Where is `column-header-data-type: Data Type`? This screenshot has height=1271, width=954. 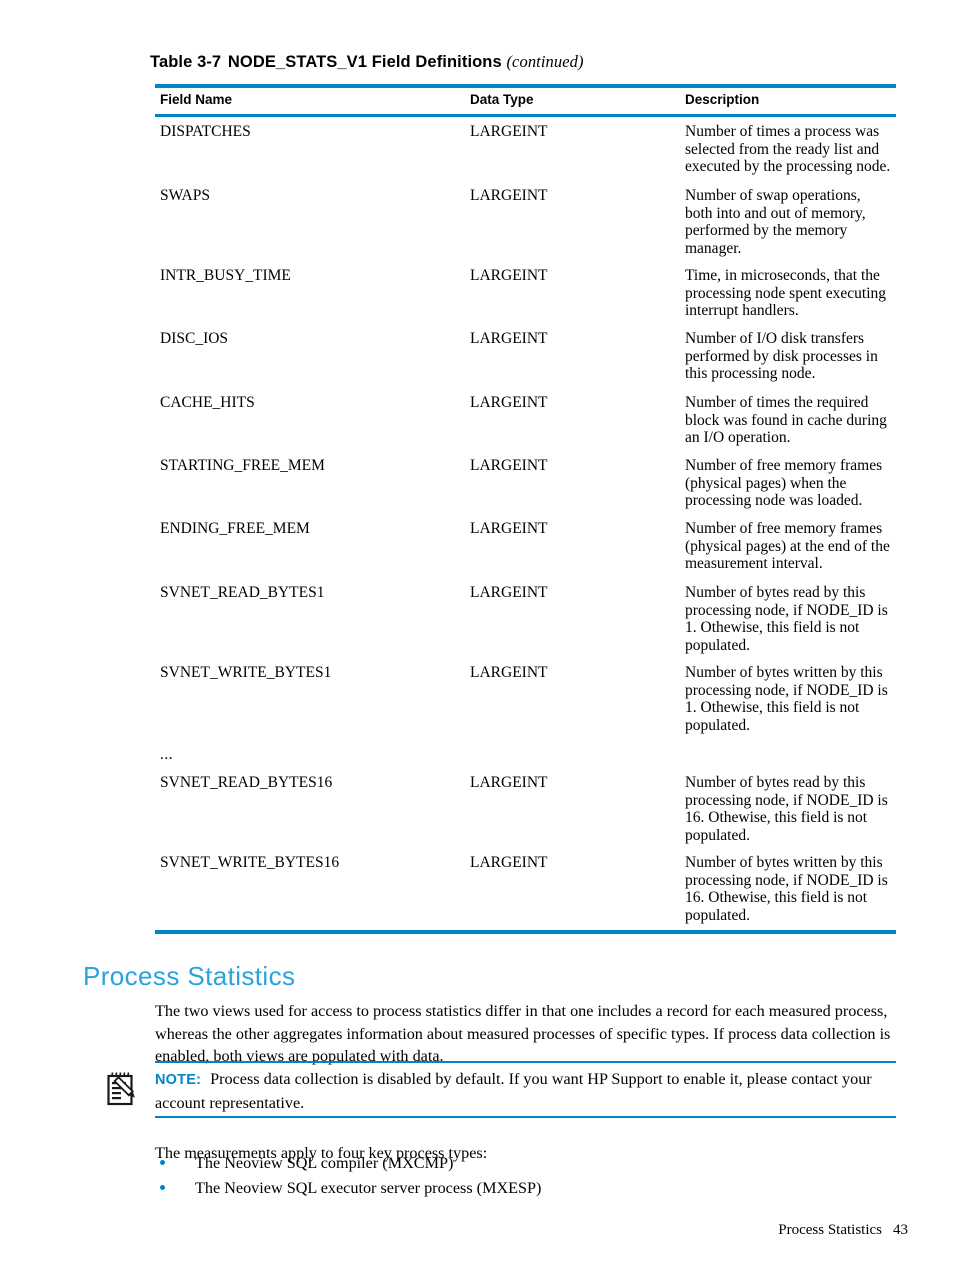
column-header-data-type: Data Type is located at coordinates (502, 99).